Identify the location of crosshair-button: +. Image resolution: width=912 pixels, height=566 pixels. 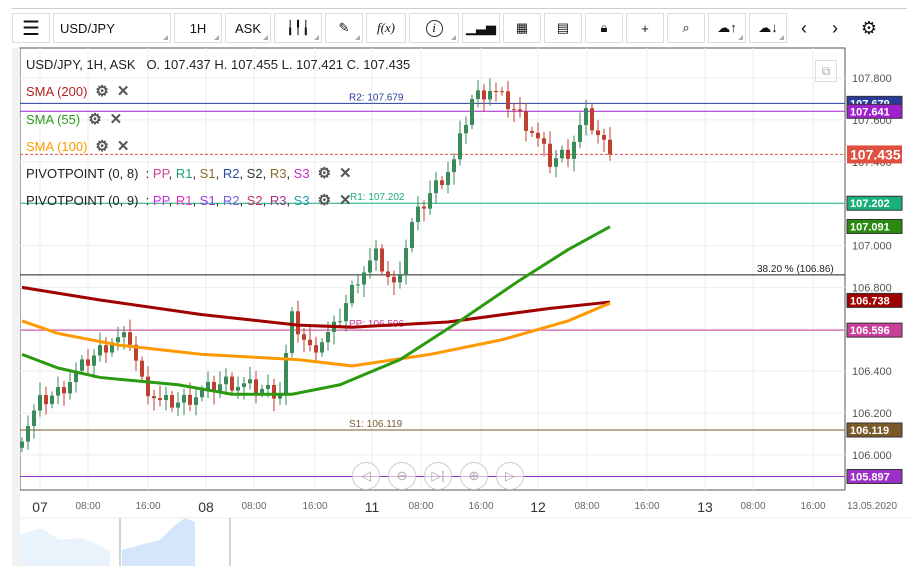
(645, 28).